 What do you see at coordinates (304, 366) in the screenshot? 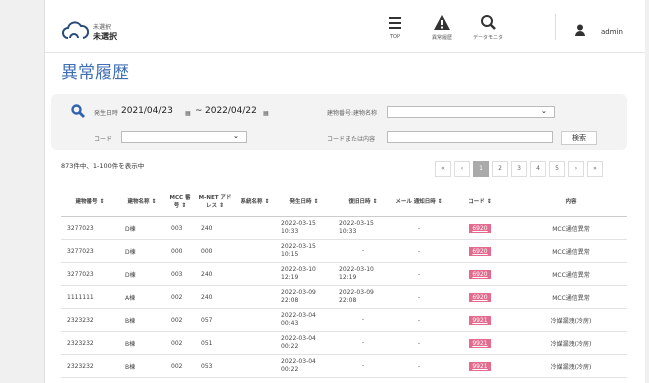
I see `cell-occurrence-time: 2022-03-04 00:22` at bounding box center [304, 366].